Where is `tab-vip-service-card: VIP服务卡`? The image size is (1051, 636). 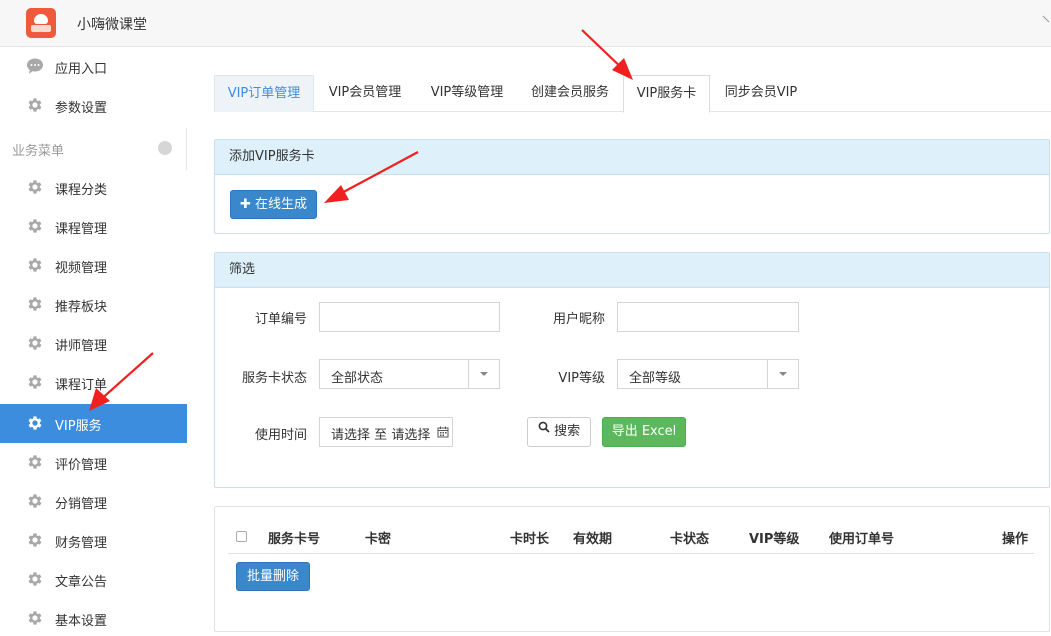 tab-vip-service-card: VIP服务卡 is located at coordinates (666, 94).